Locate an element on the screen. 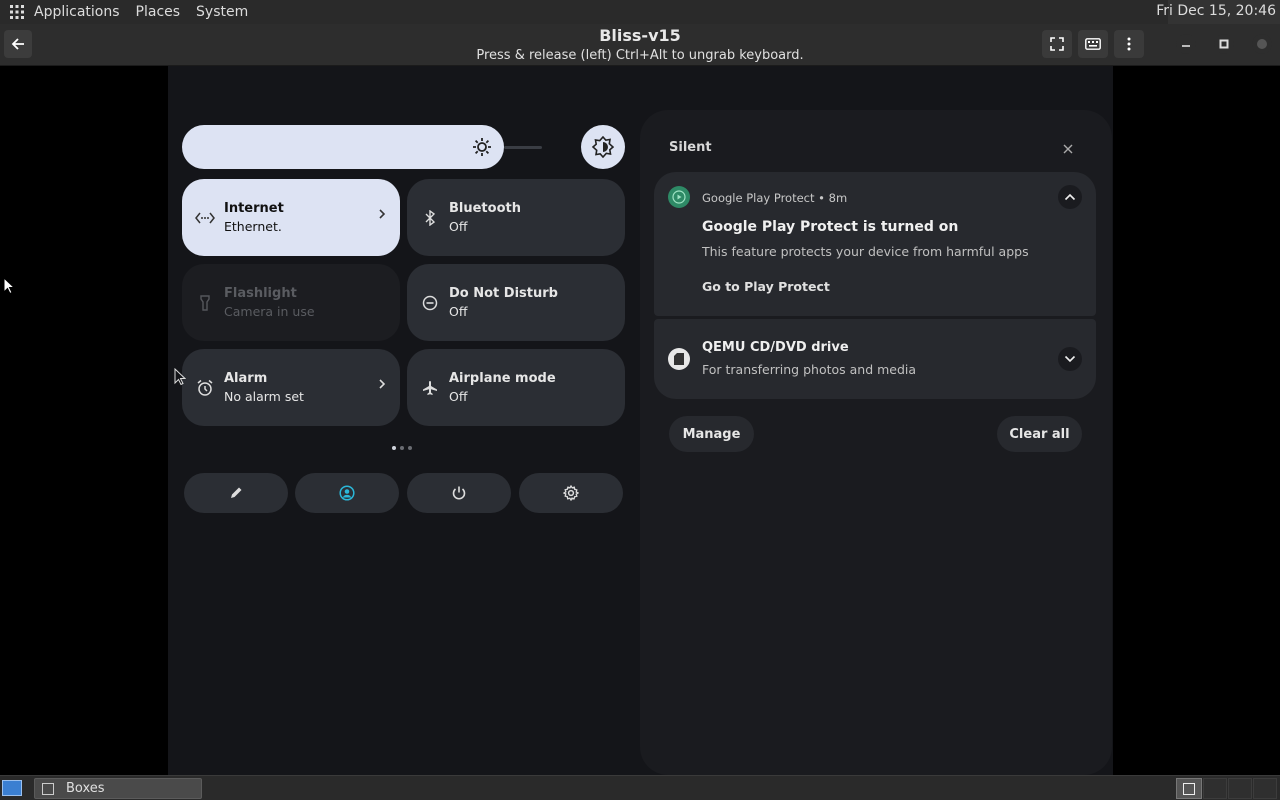 The height and width of the screenshot is (800, 1280). power-icon is located at coordinates (459, 493).